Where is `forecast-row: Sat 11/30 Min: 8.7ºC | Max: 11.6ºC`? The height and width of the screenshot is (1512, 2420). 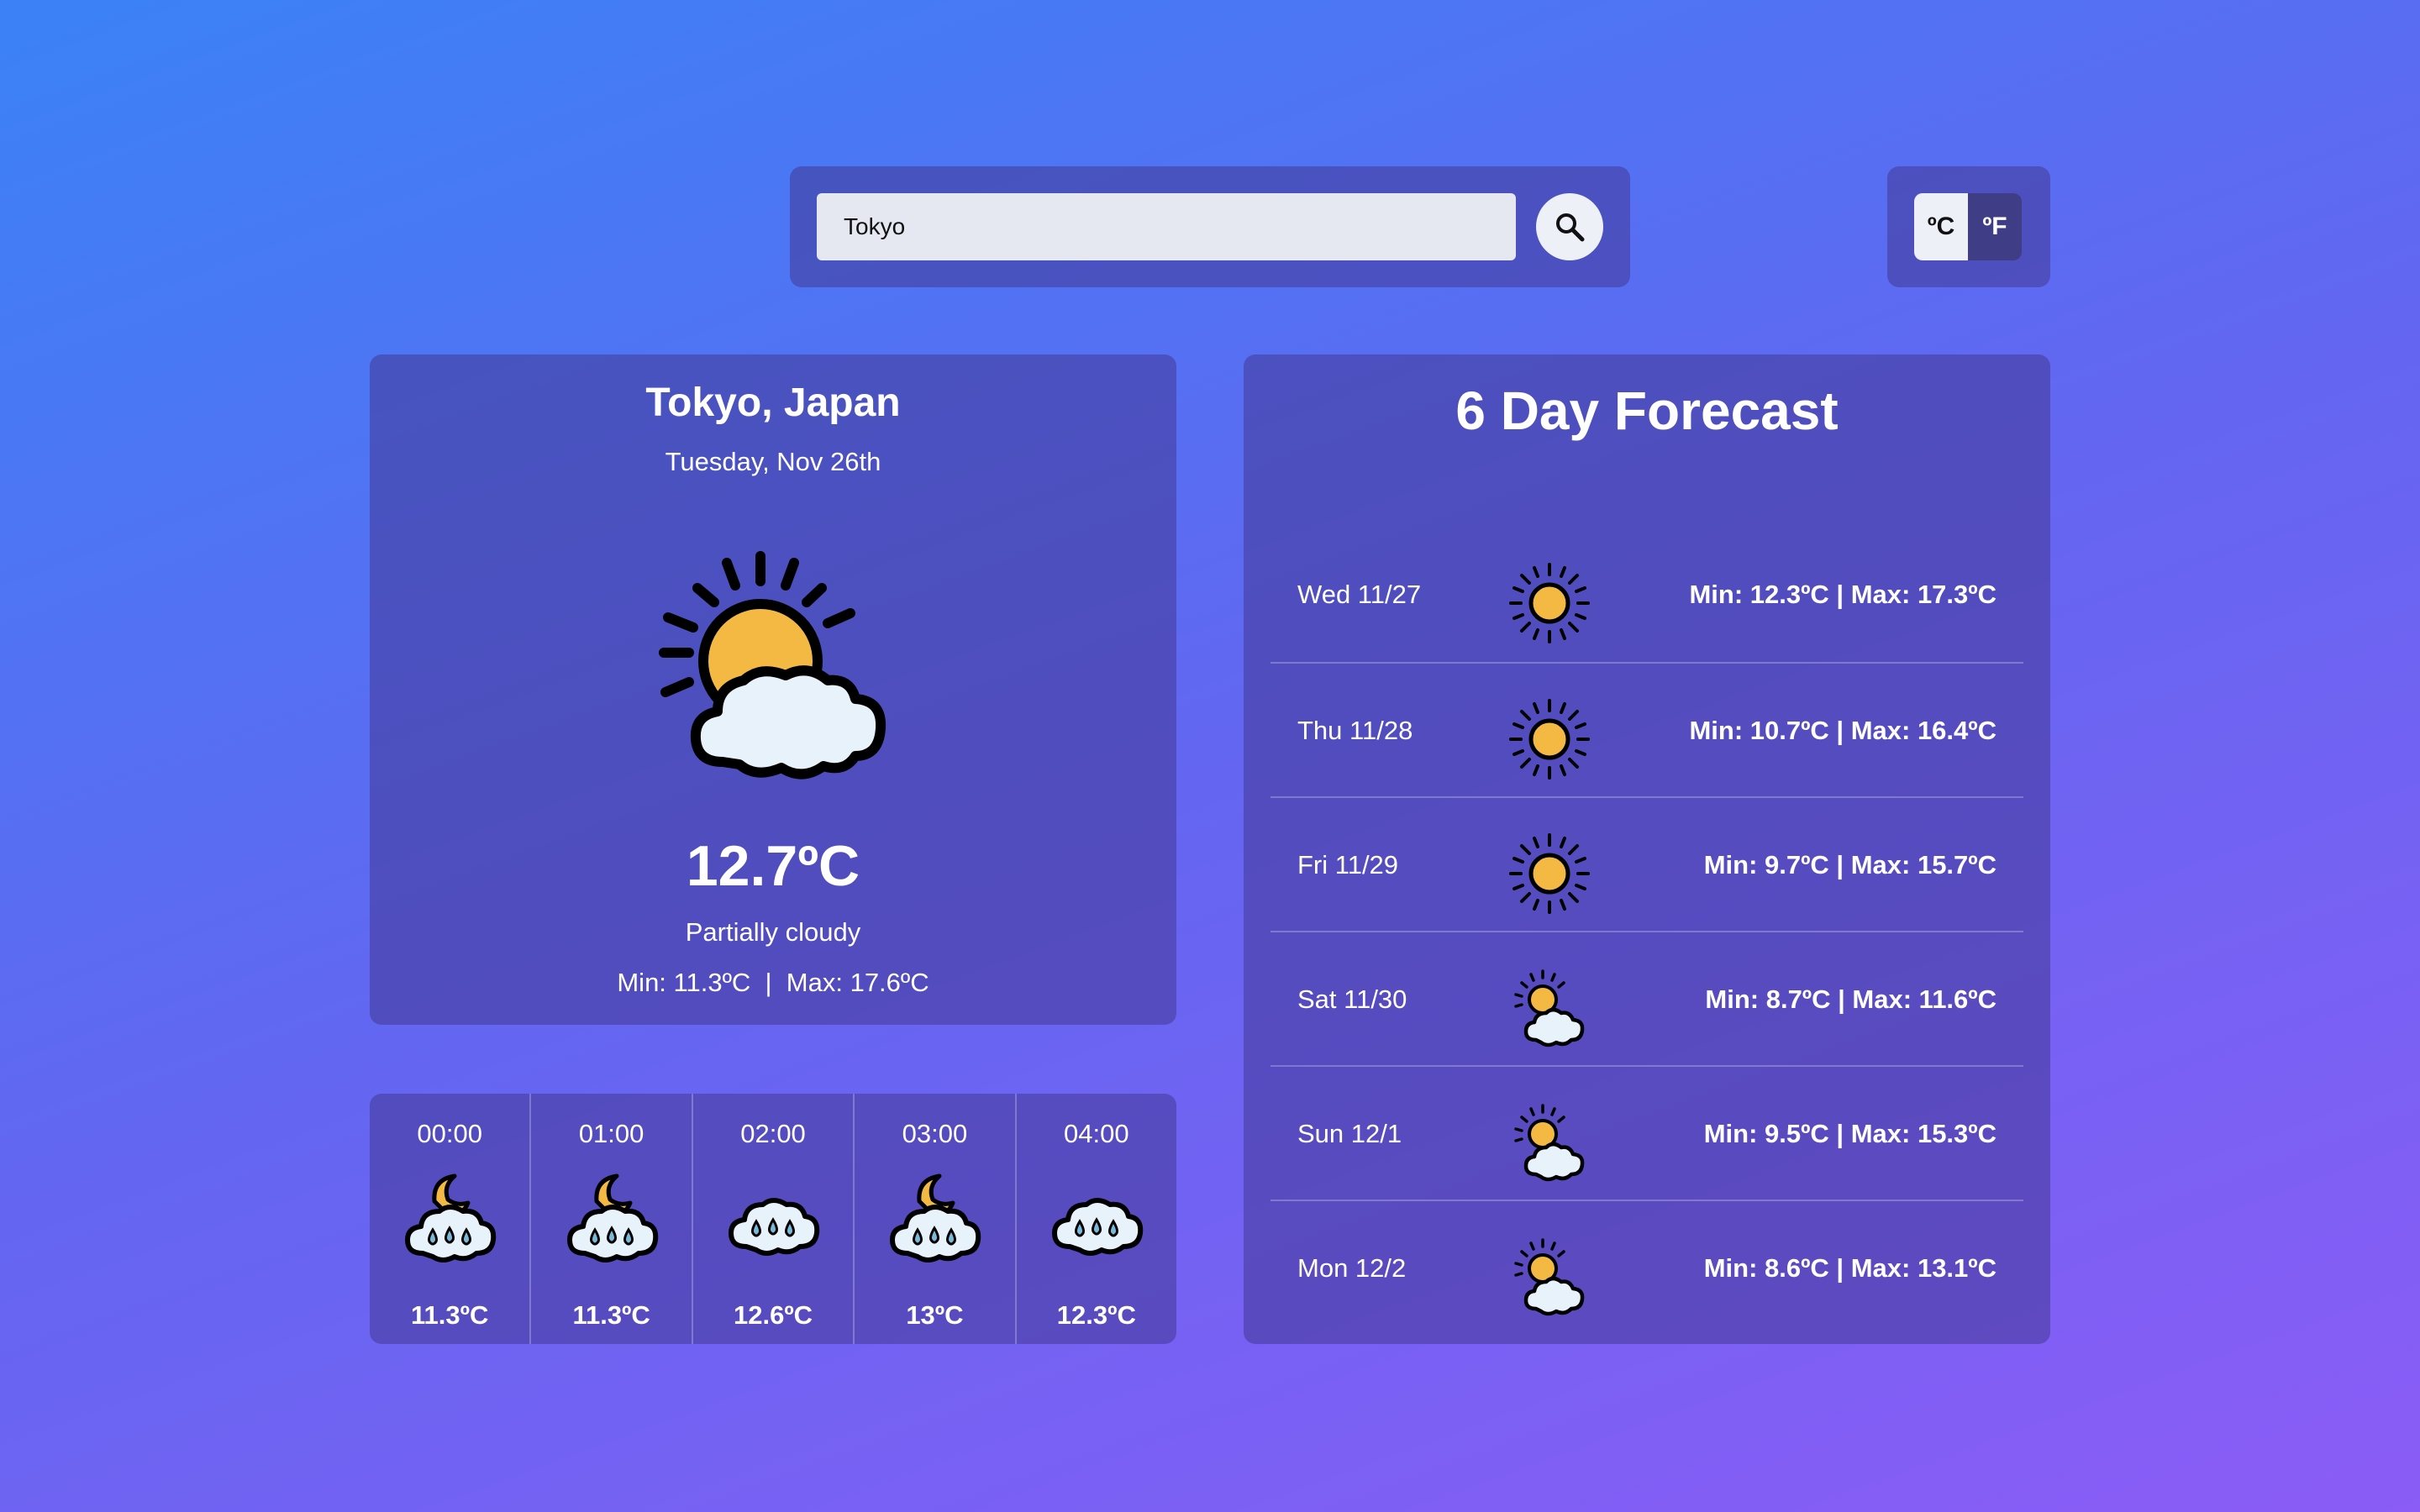
forecast-row: Sat 11/30 Min: 8.7ºC | Max: 11.6ºC is located at coordinates (1647, 998).